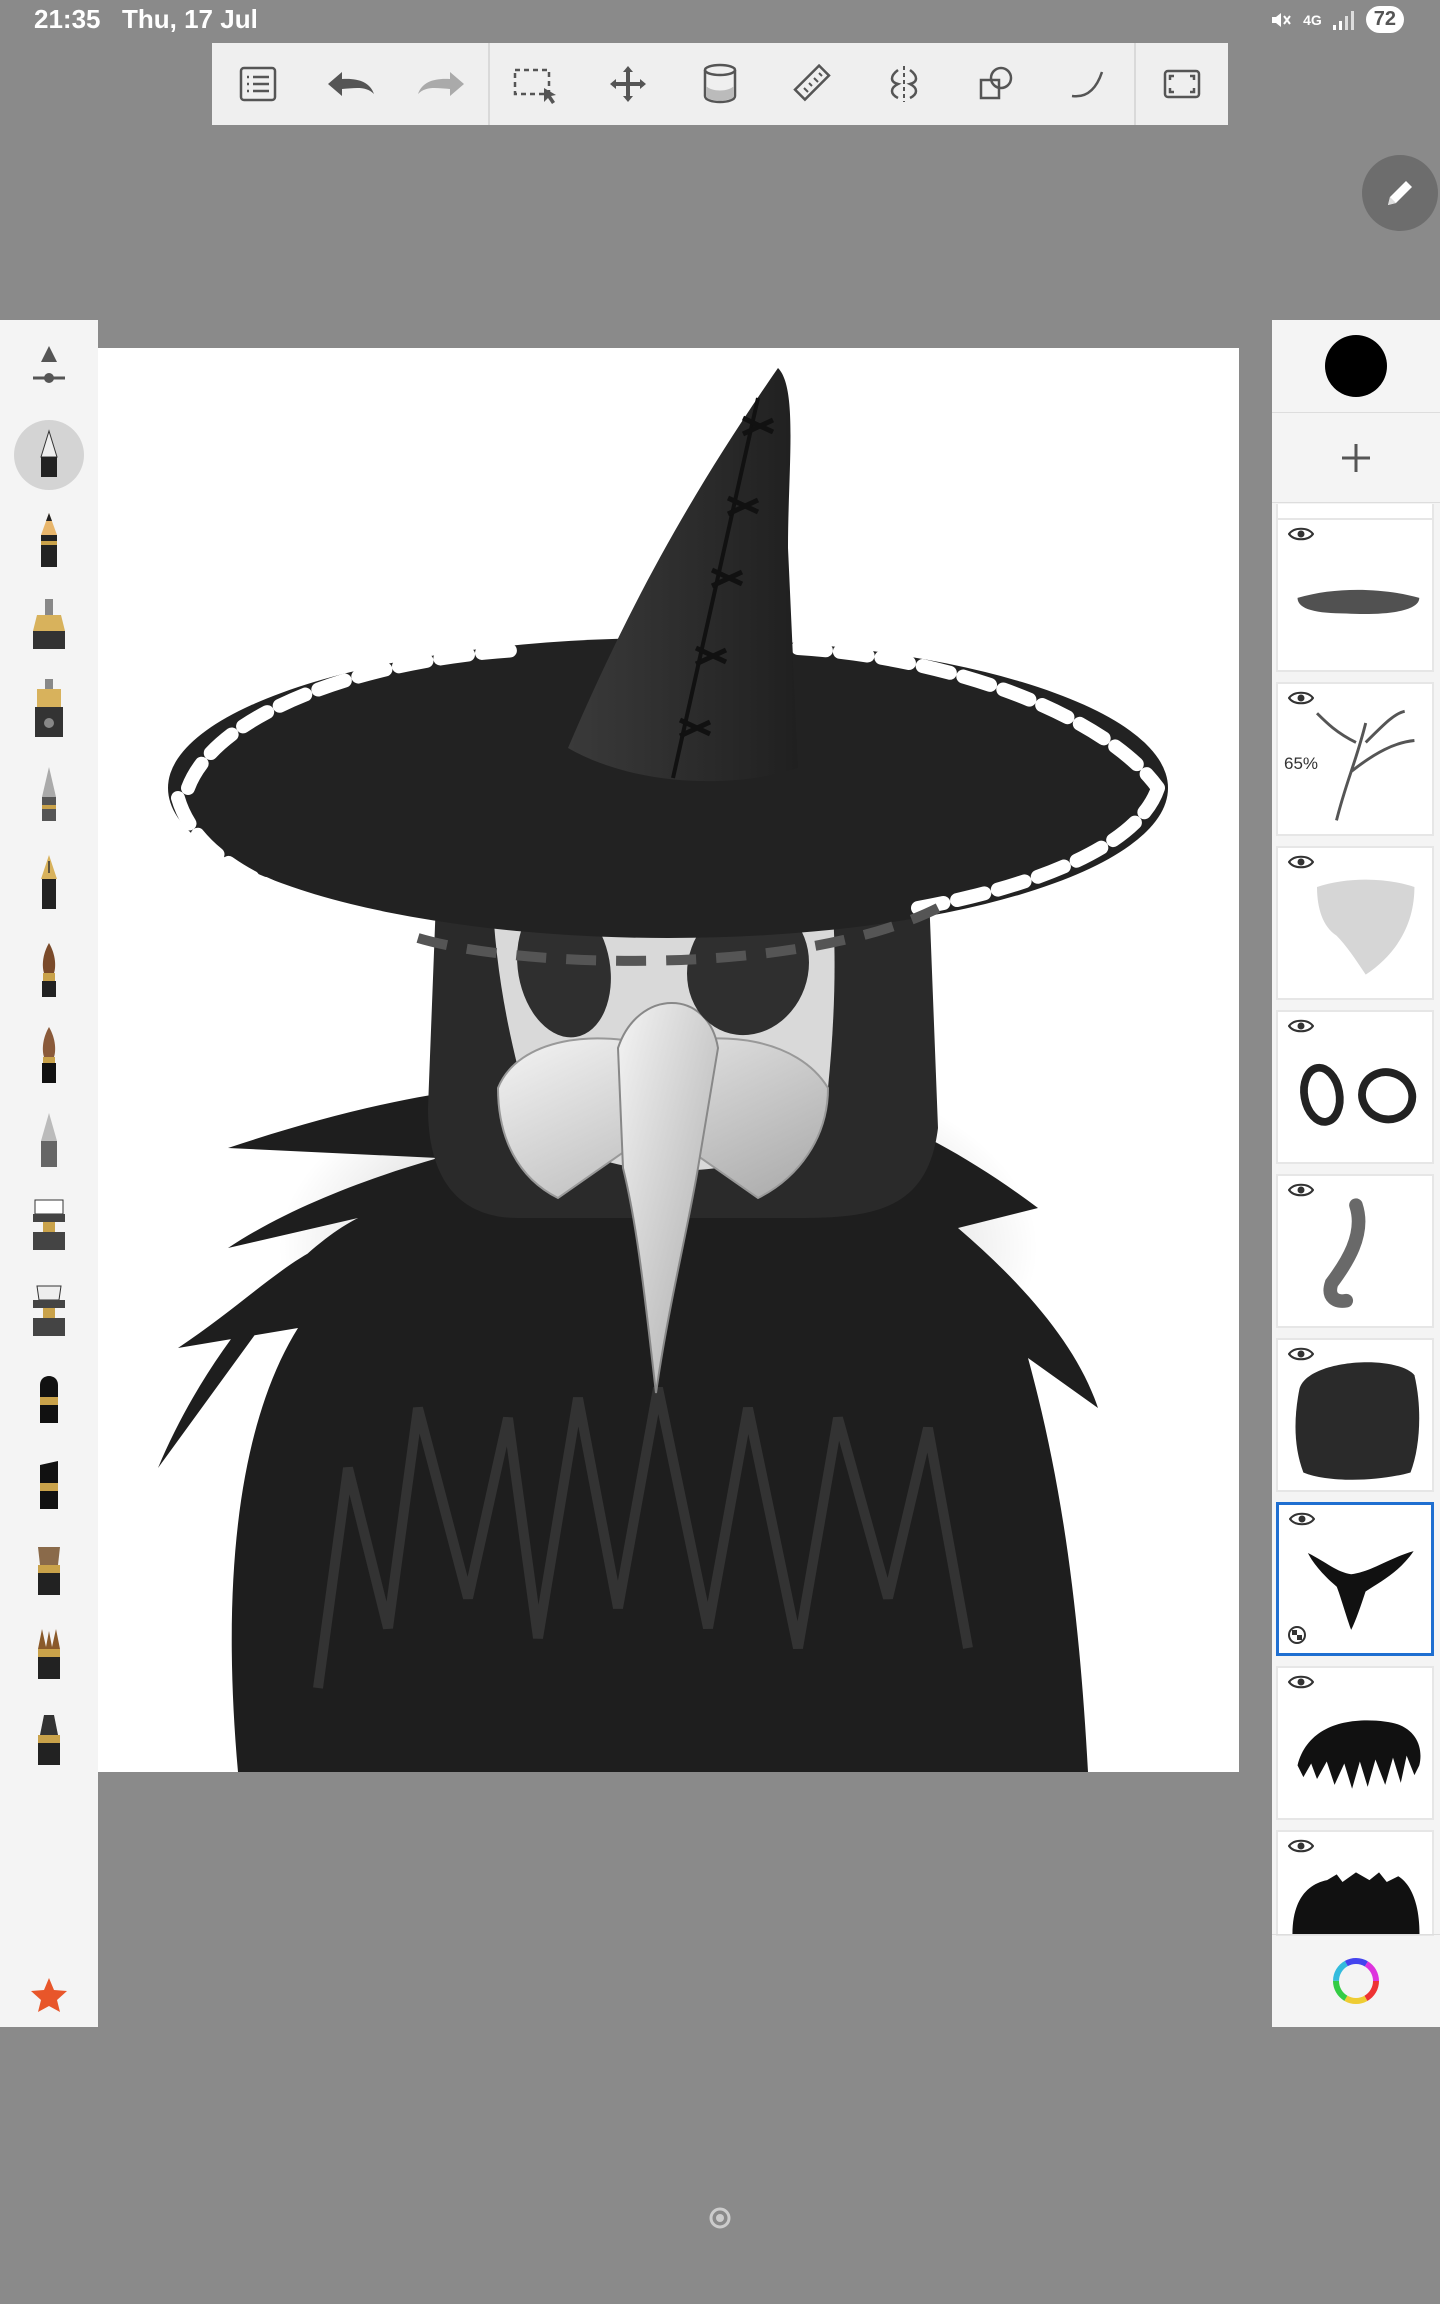 This screenshot has height=2304, width=1440. I want to click on brush-eraser, so click(49, 1225).